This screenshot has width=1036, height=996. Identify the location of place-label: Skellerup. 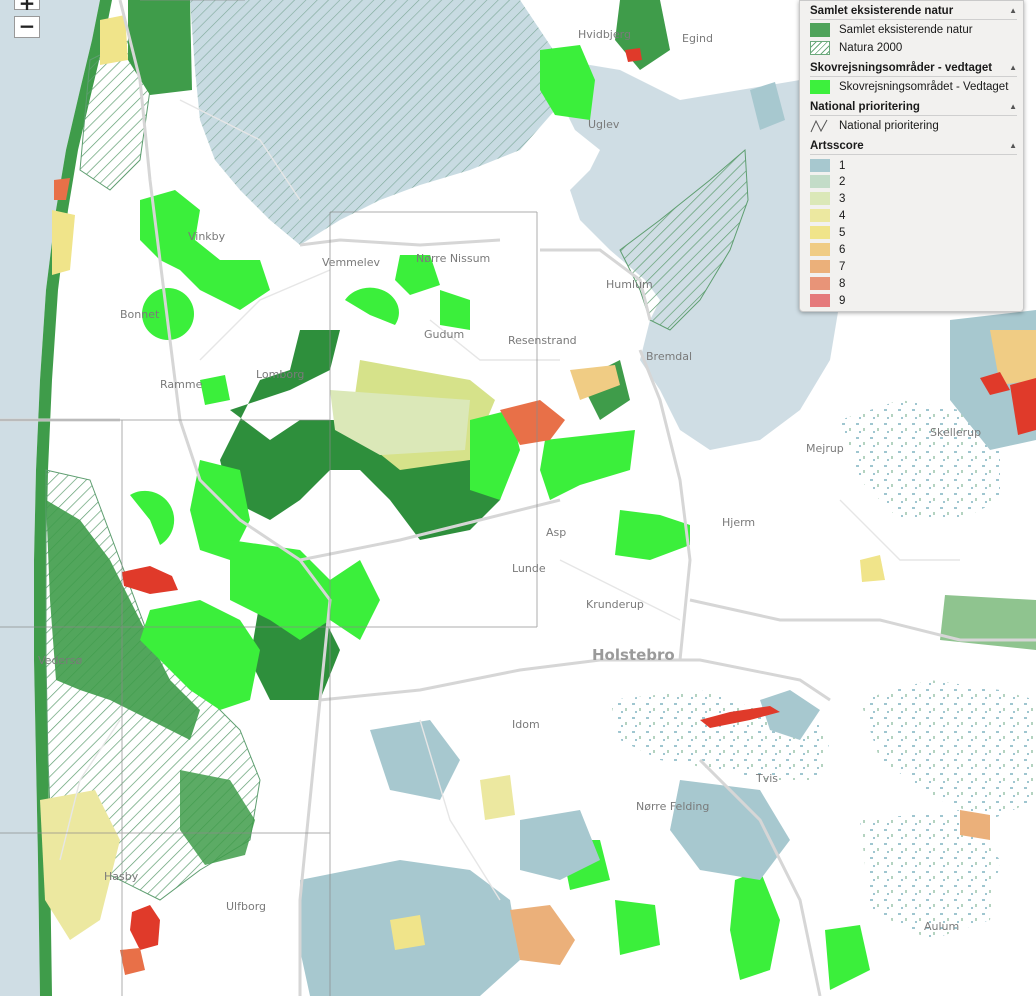
(955, 432).